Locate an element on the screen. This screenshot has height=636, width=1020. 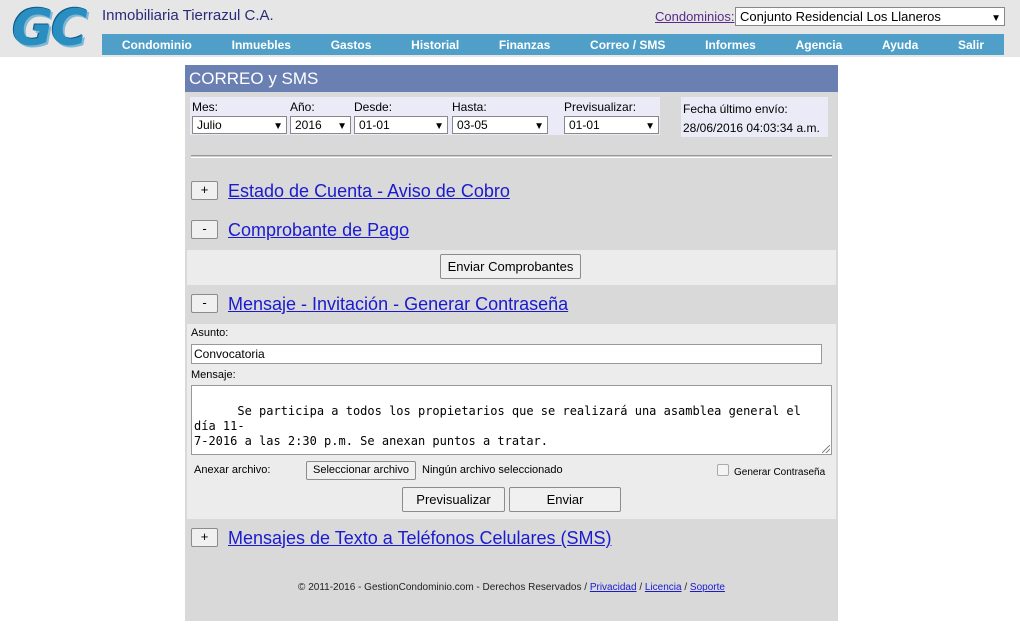
section-link-comprobante-pago: Comprobante de Pago is located at coordinates (318, 230).